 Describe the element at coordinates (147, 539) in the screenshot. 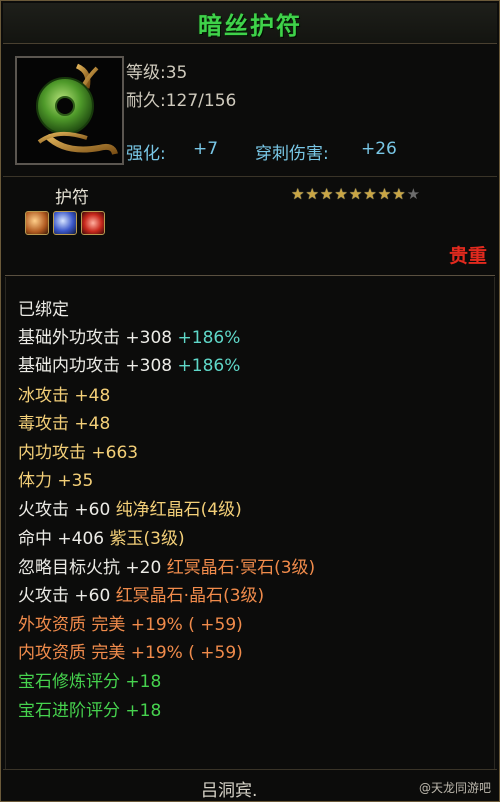

I see `gem-name: 紫玉(3级)` at that location.